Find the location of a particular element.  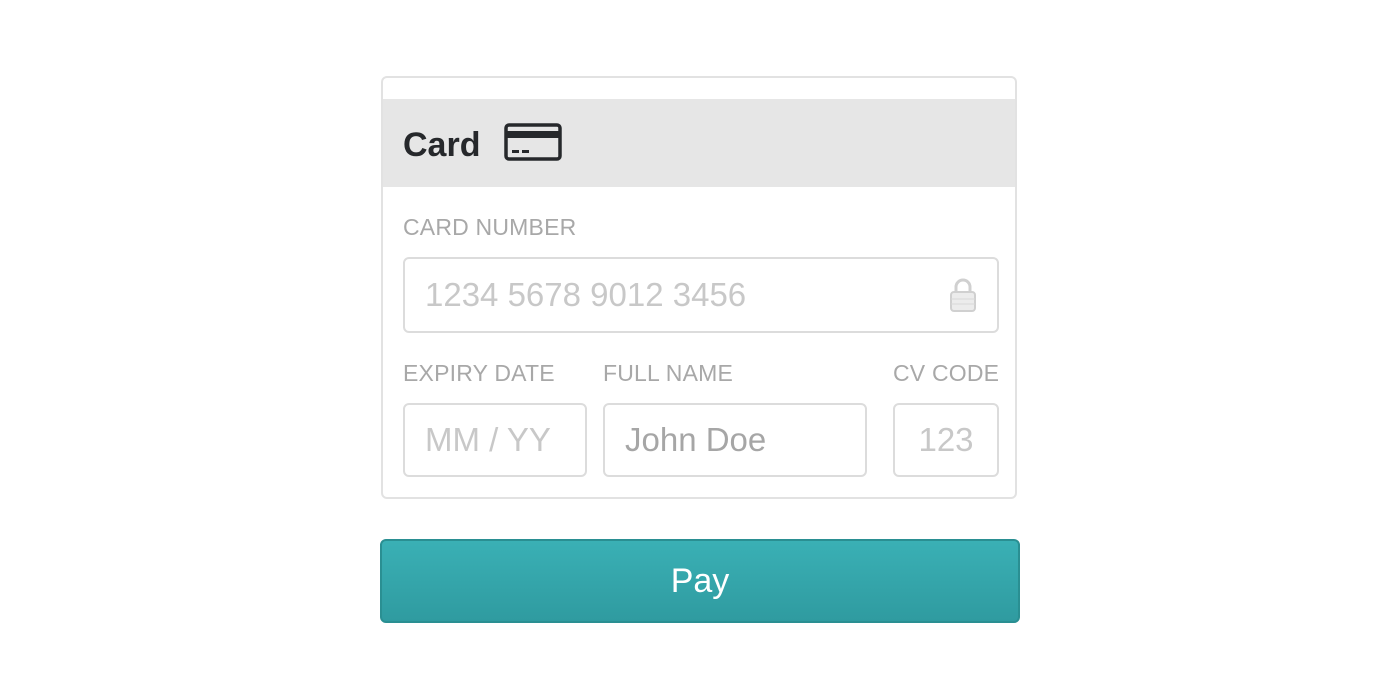

card-number-input is located at coordinates (701, 295).